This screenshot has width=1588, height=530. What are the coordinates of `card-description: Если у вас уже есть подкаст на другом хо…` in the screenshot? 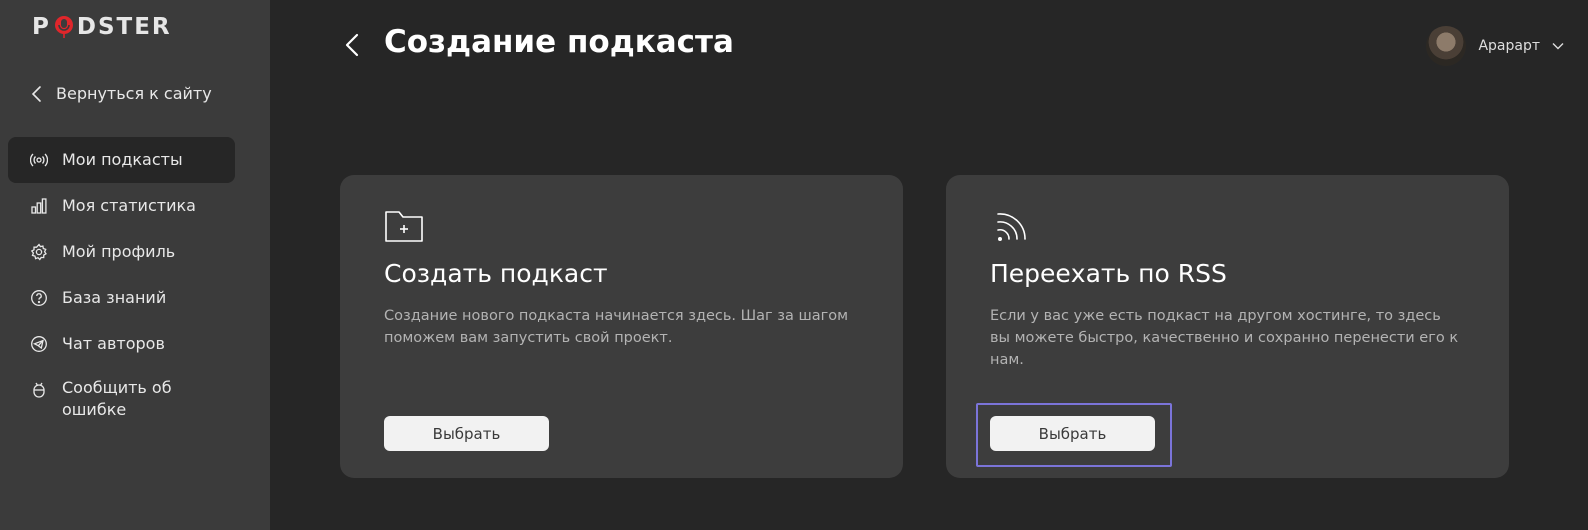 It's located at (1224, 338).